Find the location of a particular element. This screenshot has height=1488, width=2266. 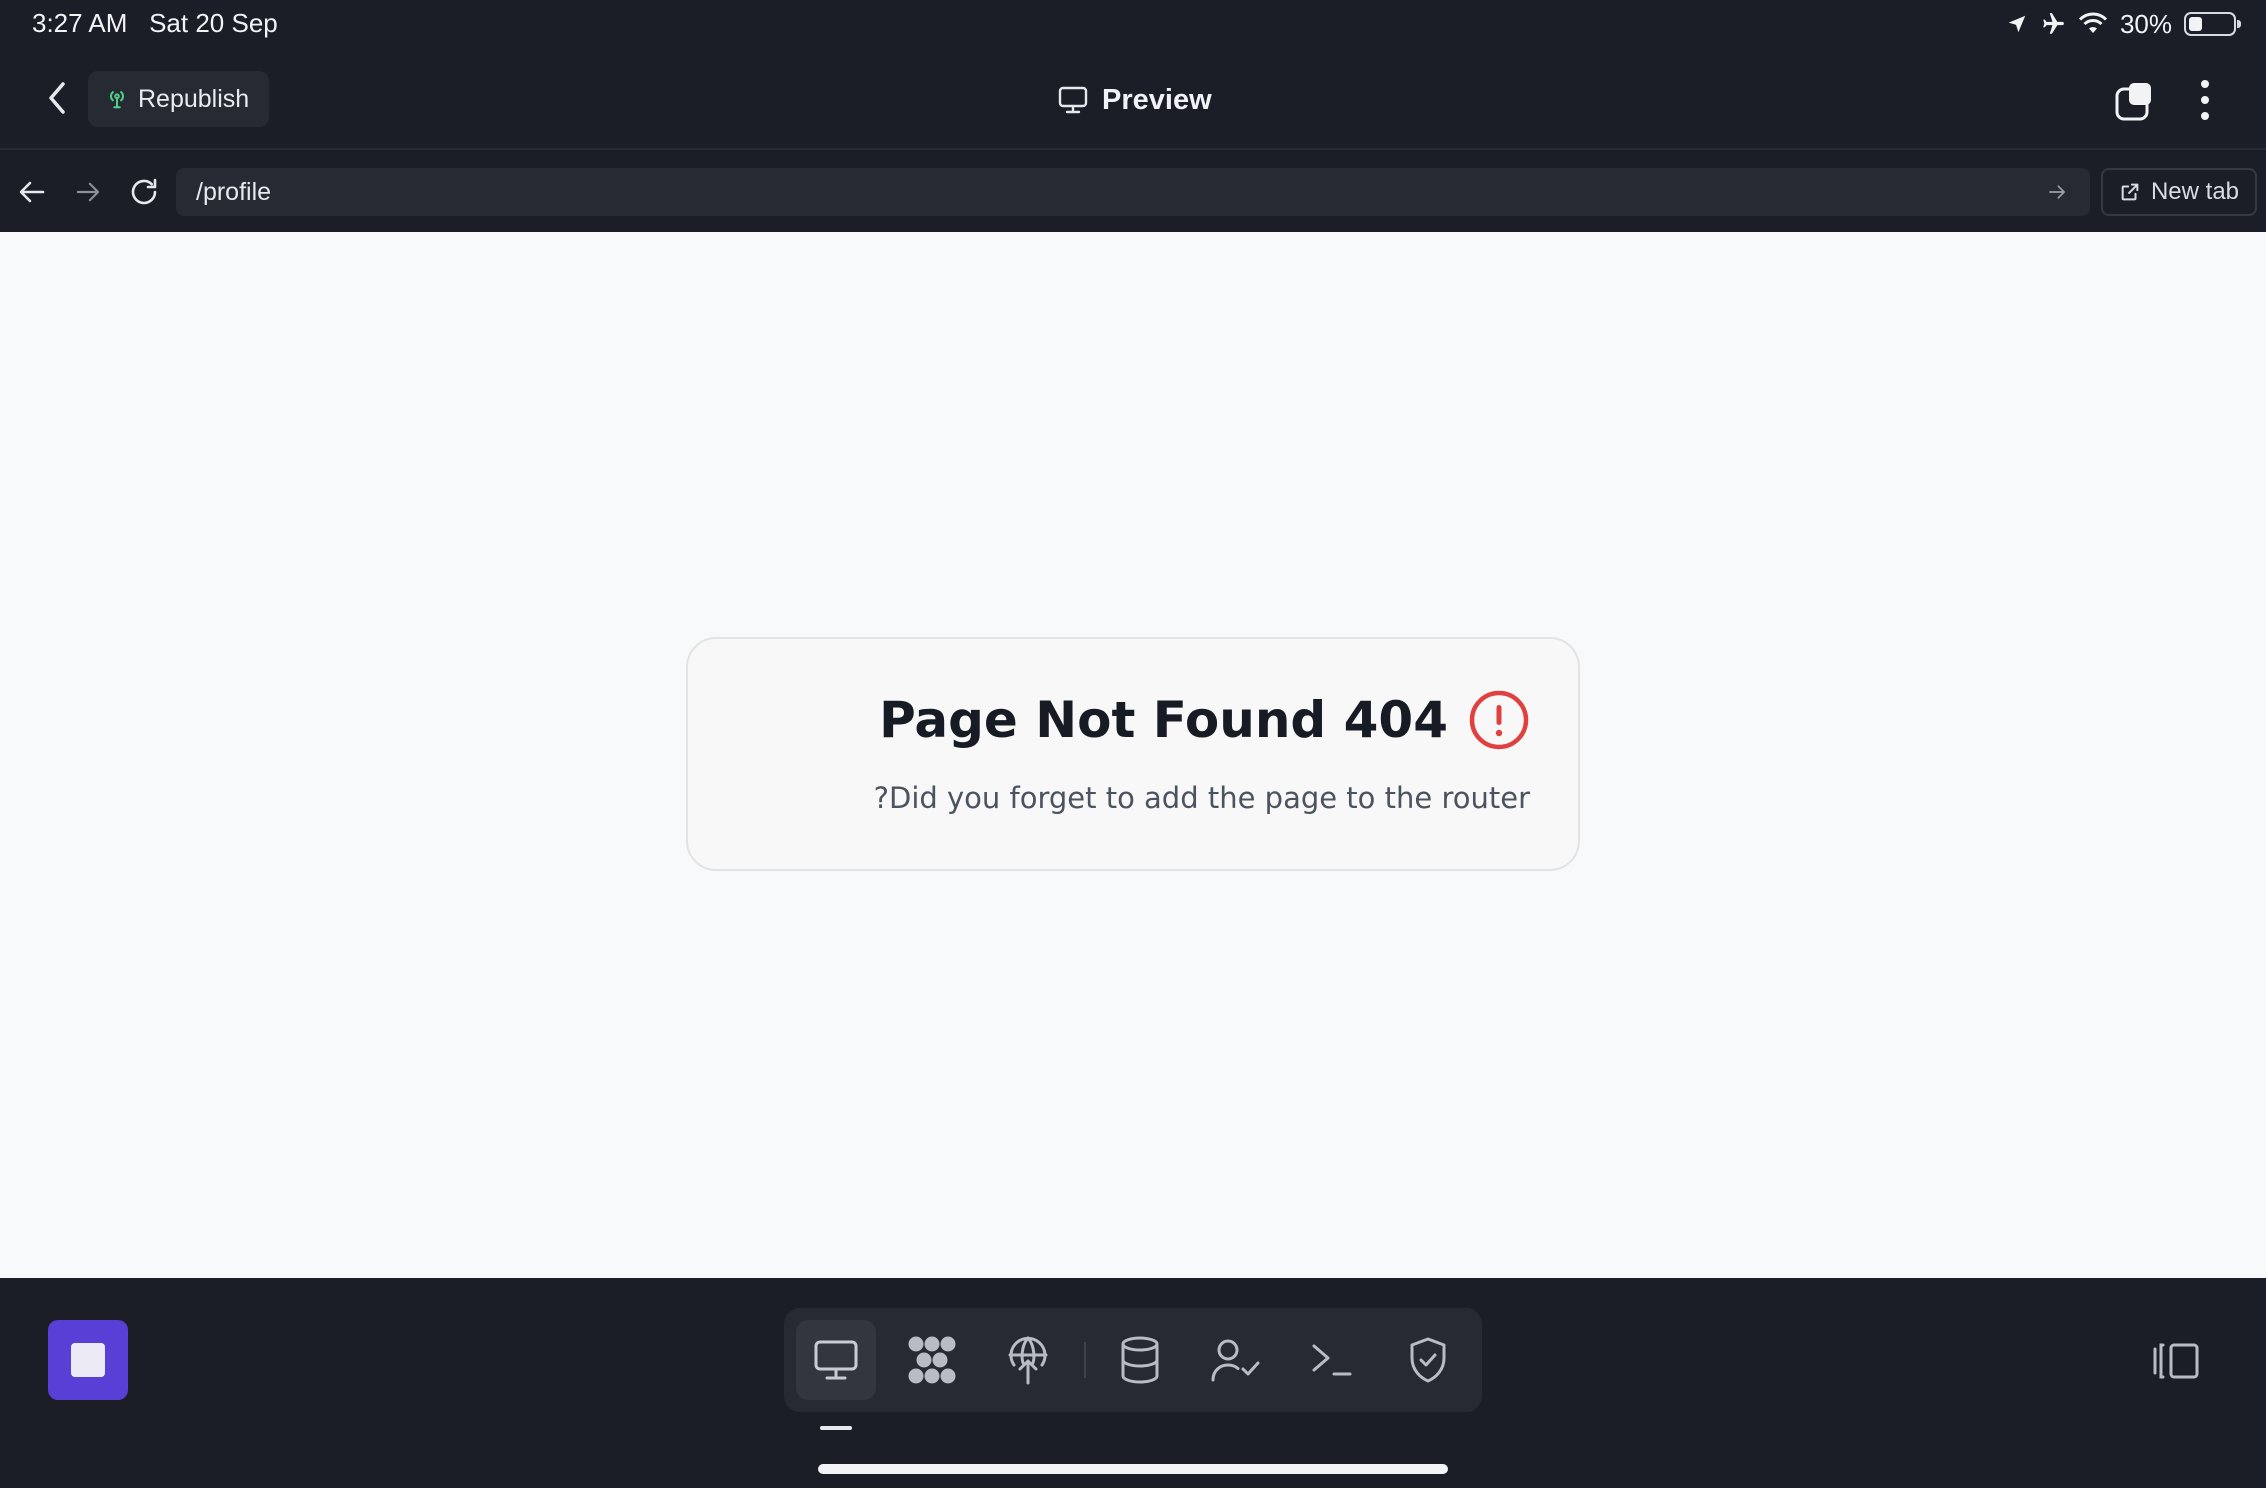

panel-toggle-button is located at coordinates (2176, 1361).